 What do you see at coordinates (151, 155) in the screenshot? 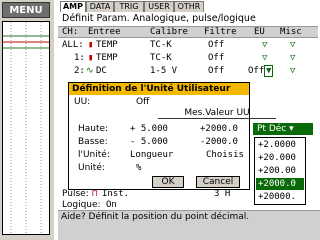
I see `unit-type-value: Longueur` at bounding box center [151, 155].